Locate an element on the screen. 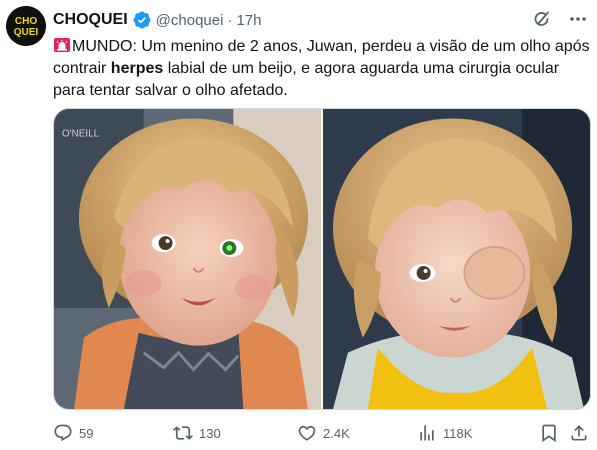  reply-count: 59 is located at coordinates (86, 433).